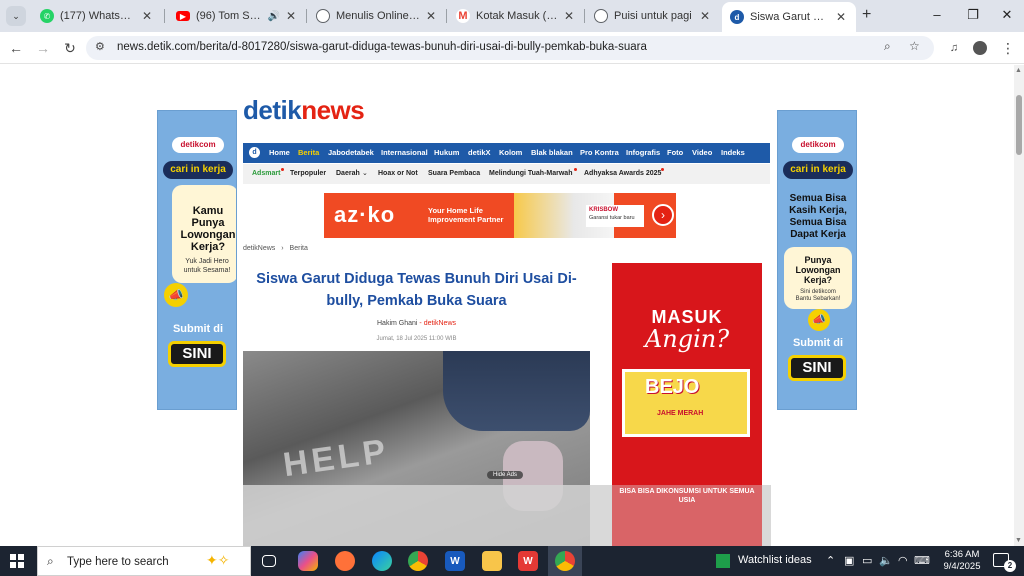 The image size is (1024, 576). Describe the element at coordinates (345, 561) in the screenshot. I see `firefox-icon` at that location.